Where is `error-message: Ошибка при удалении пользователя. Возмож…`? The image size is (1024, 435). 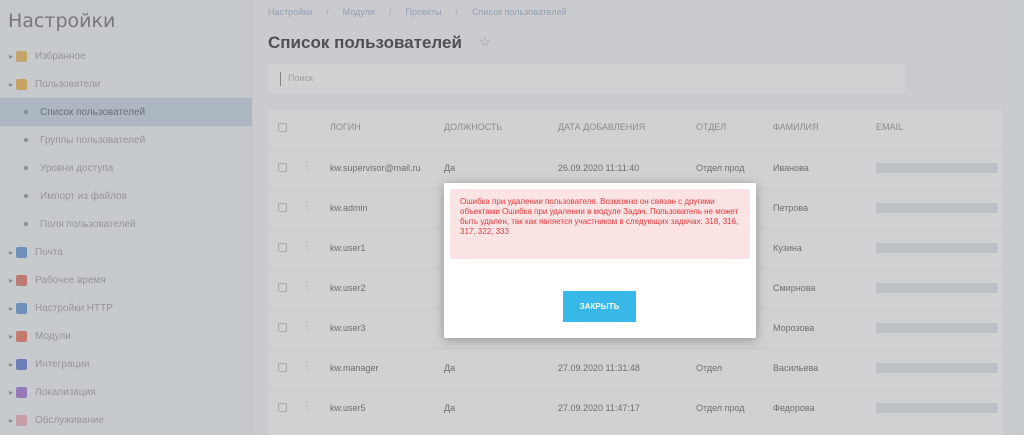
error-message: Ошибка при удалении пользователя. Возмож… is located at coordinates (600, 224).